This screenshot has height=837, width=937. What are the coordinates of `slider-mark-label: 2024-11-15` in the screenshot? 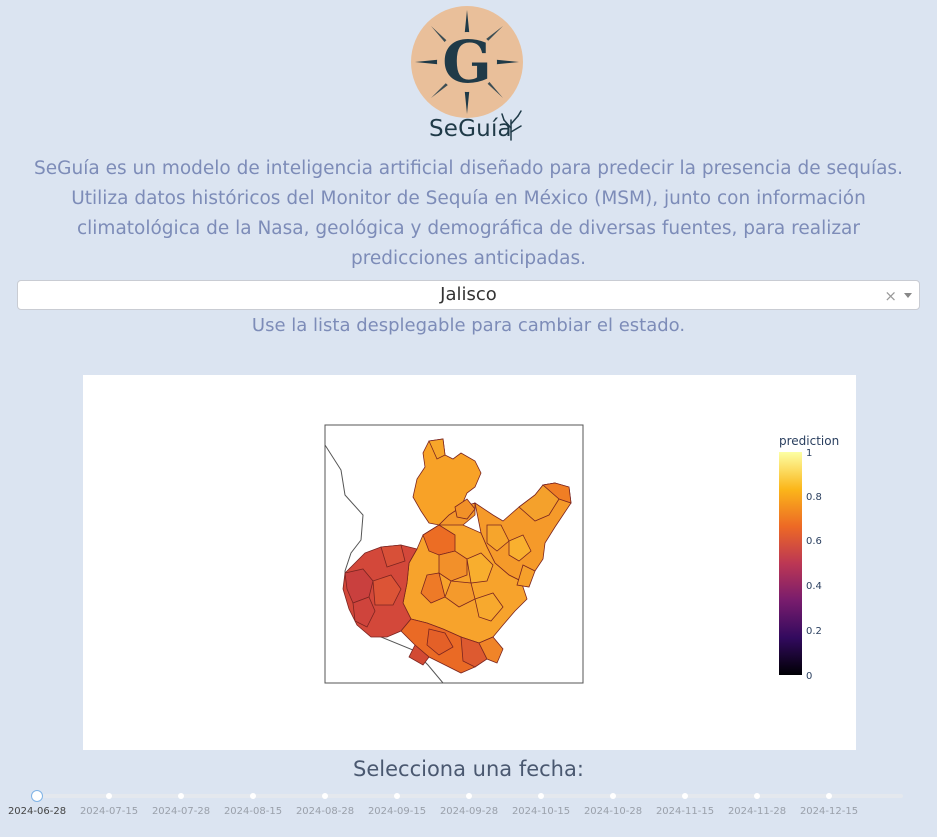 It's located at (685, 811).